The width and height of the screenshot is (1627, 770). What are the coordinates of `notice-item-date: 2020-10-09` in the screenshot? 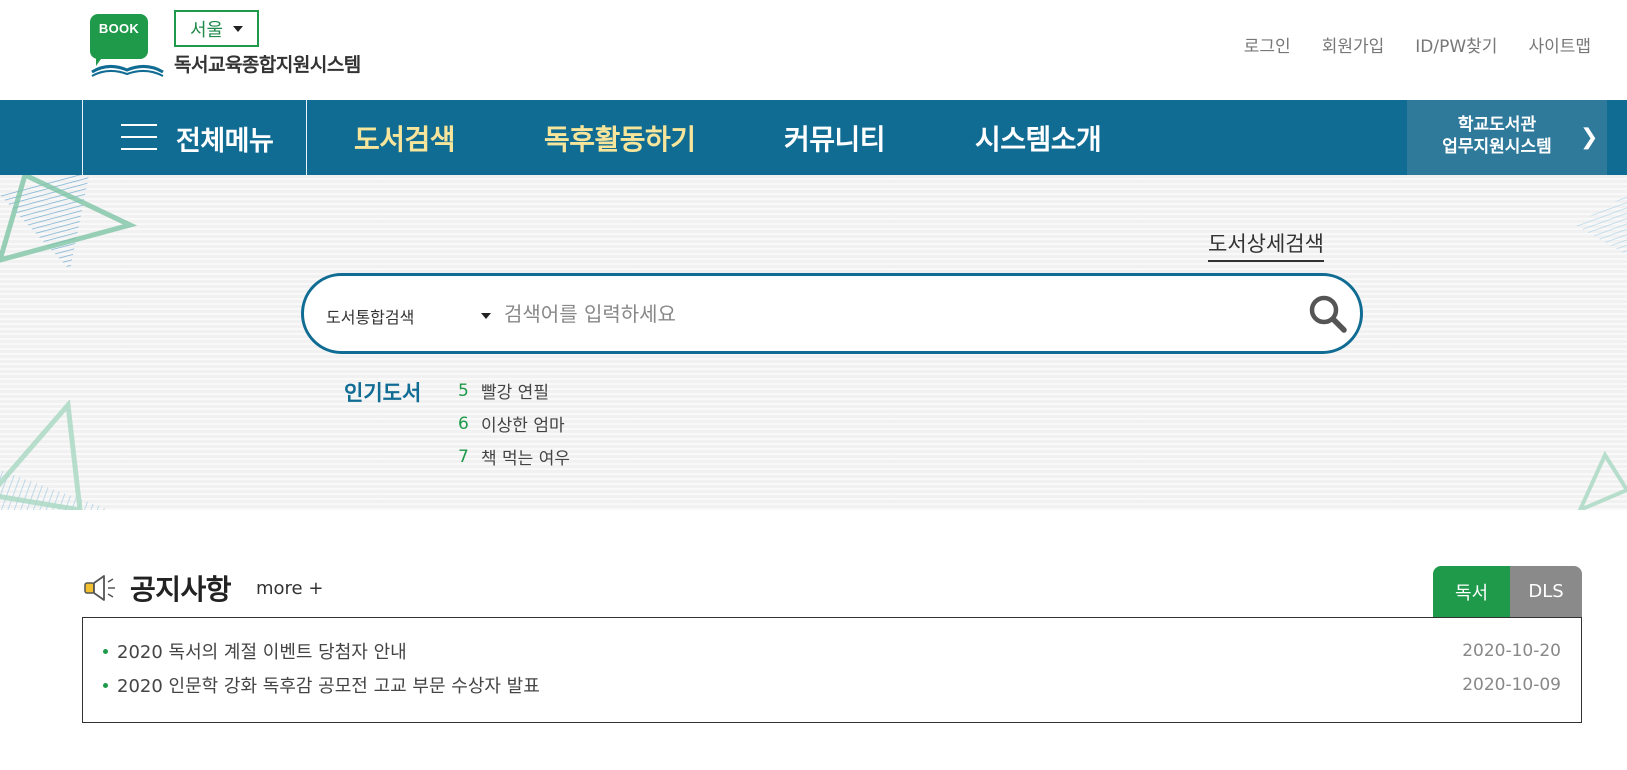 It's located at (1511, 685).